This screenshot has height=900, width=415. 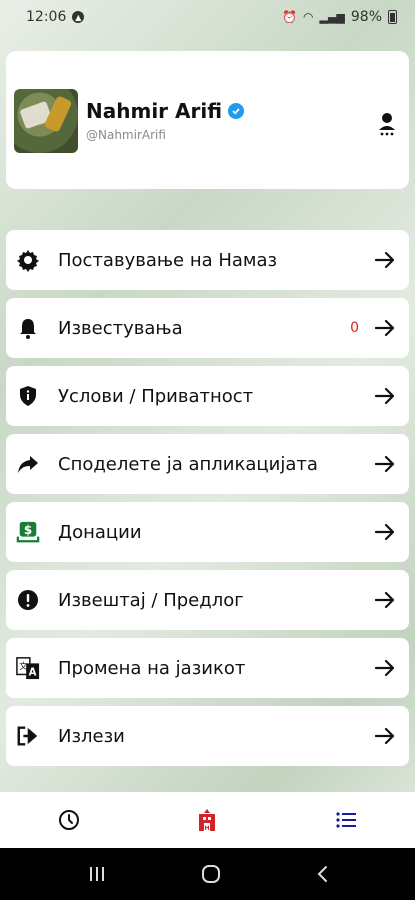 What do you see at coordinates (366, 17) in the screenshot?
I see `battery-percent: 98%` at bounding box center [366, 17].